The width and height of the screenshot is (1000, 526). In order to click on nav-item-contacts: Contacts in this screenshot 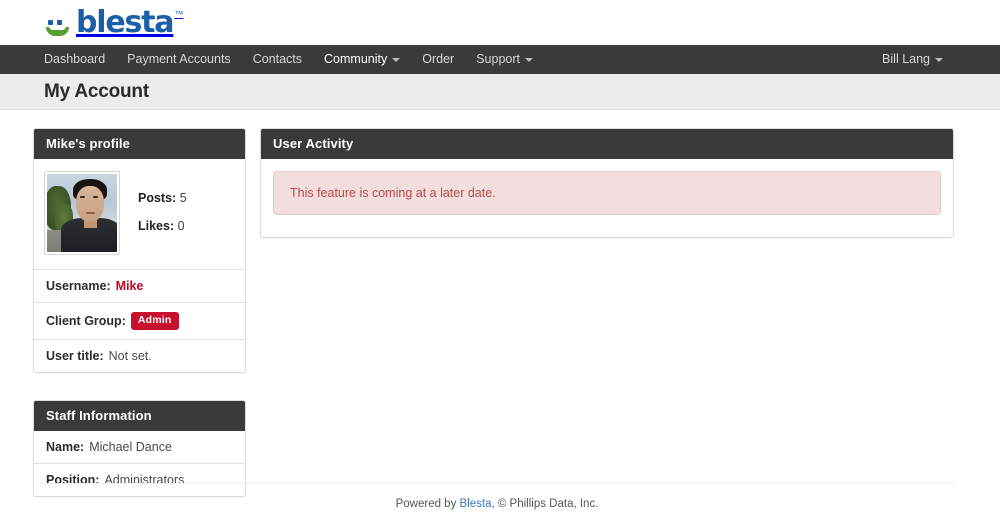, I will do `click(277, 59)`.